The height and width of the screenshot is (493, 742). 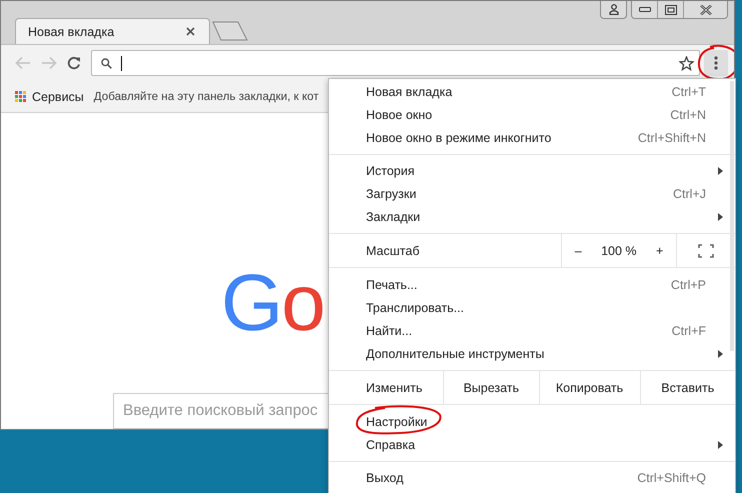 What do you see at coordinates (532, 170) in the screenshot?
I see `menu-item: История` at bounding box center [532, 170].